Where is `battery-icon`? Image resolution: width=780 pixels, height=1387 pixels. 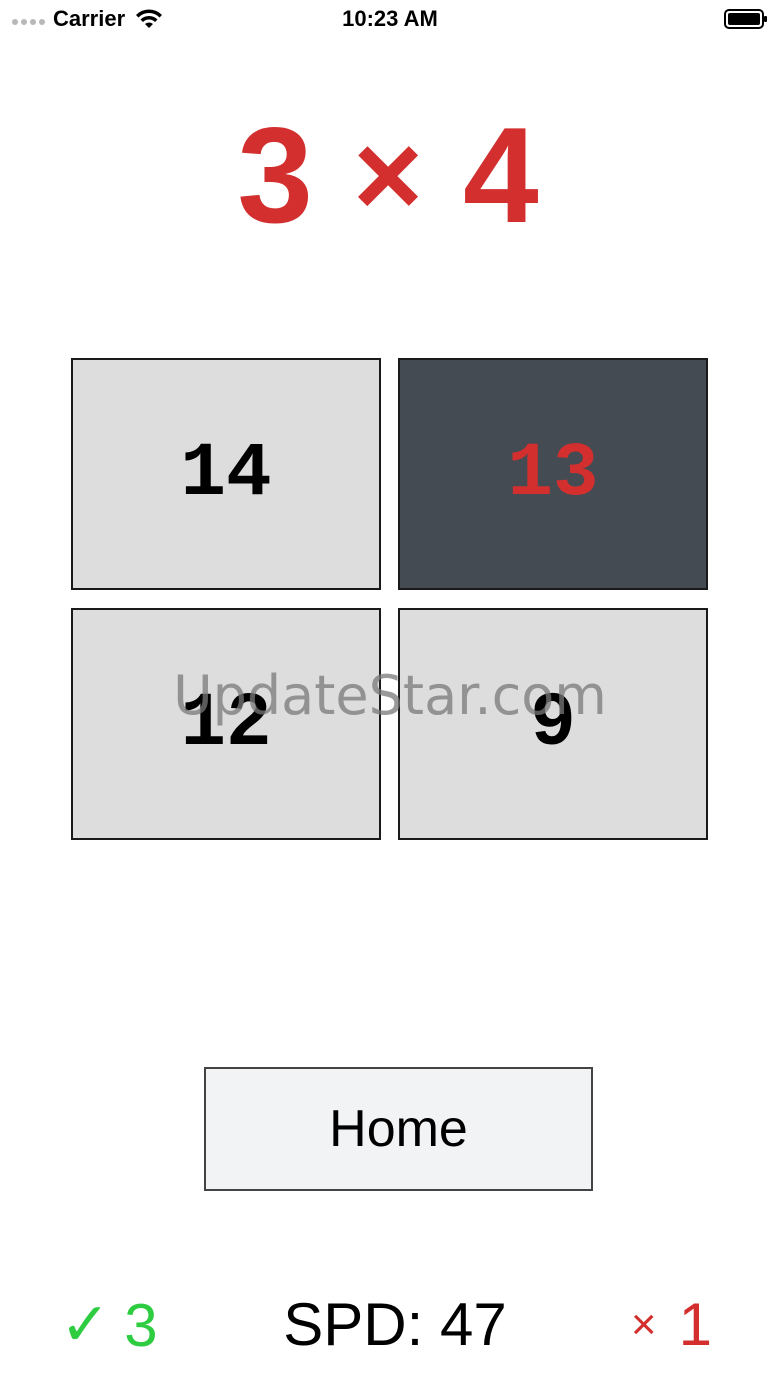 battery-icon is located at coordinates (745, 19).